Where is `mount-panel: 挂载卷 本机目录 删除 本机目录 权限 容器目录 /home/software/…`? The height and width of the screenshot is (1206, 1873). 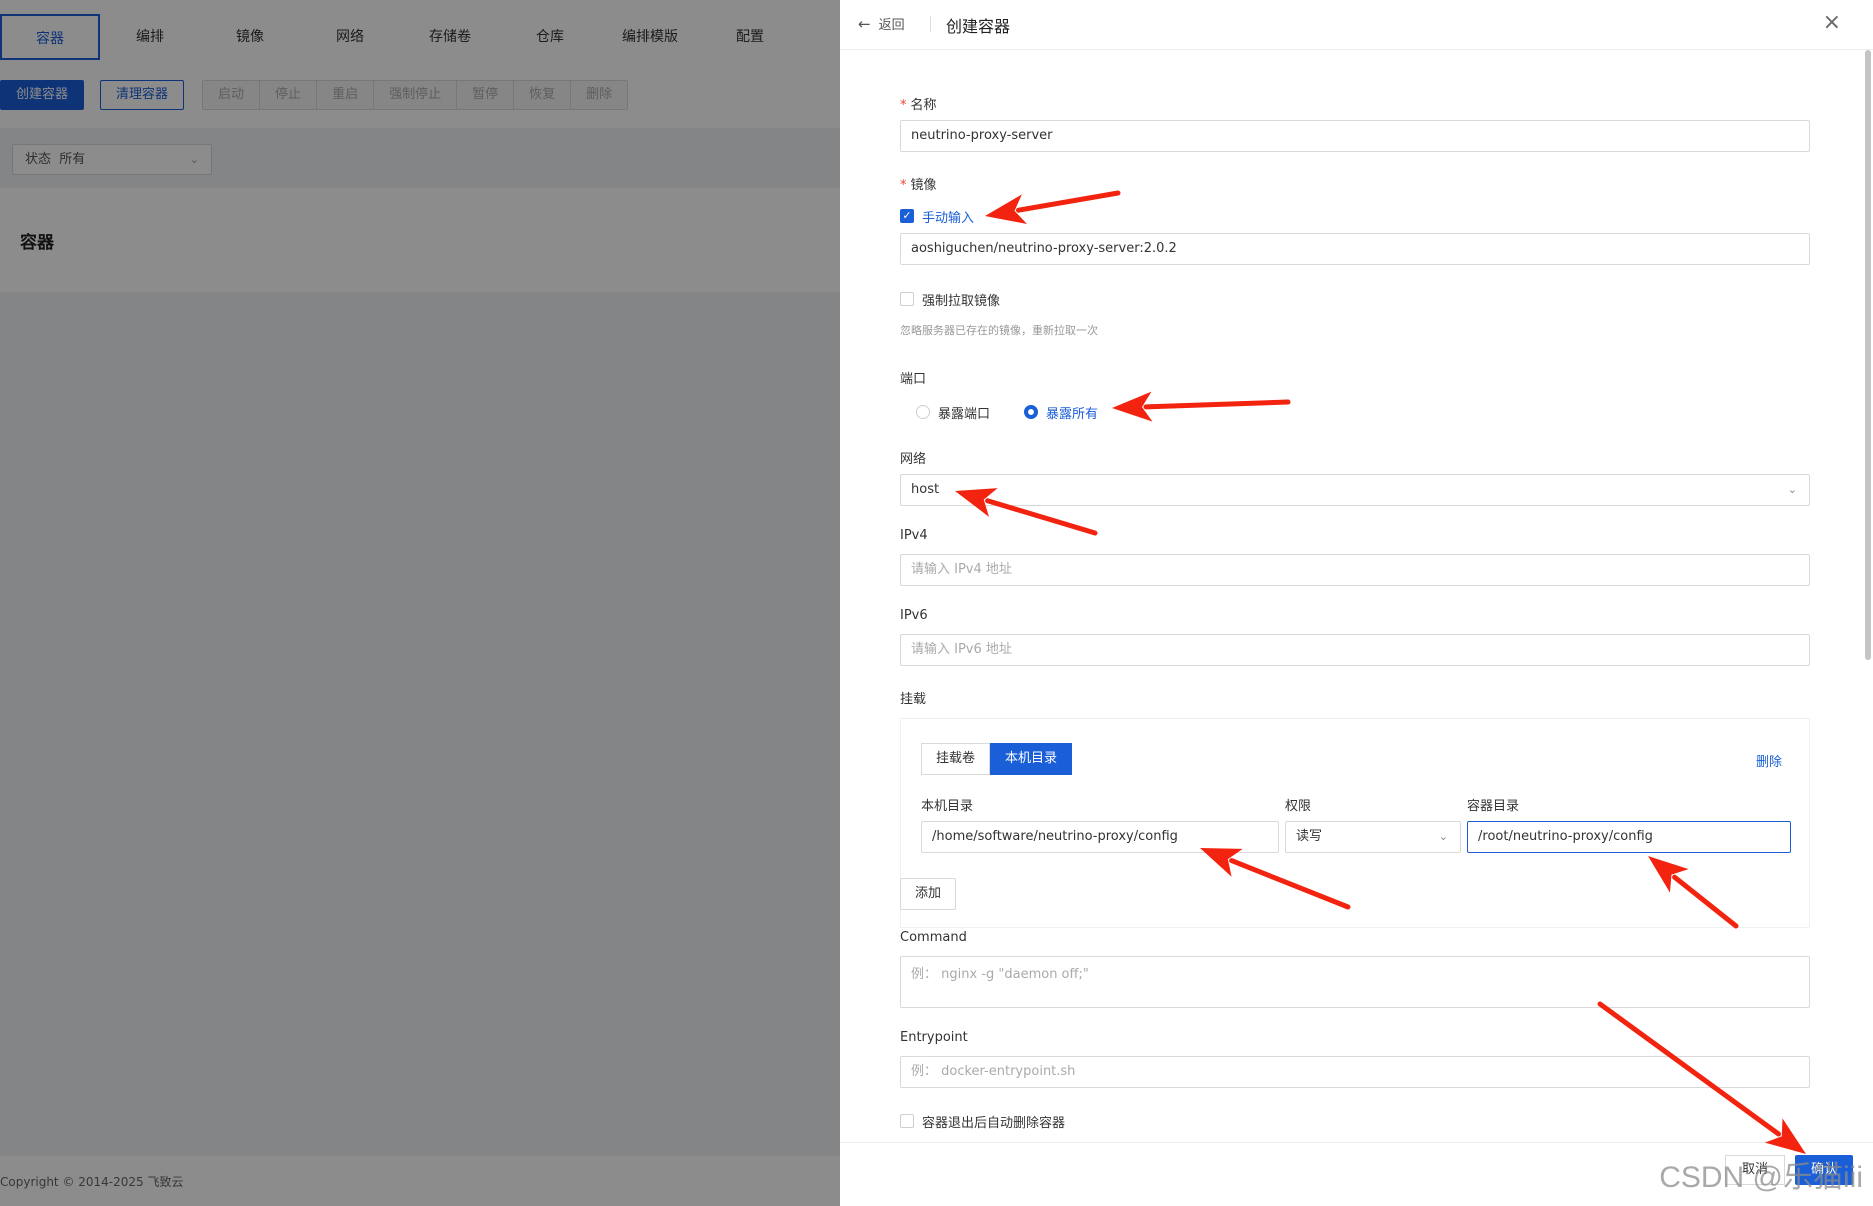
mount-panel: 挂载卷 本机目录 删除 本机目录 权限 容器目录 /home/software/… is located at coordinates (1355, 823).